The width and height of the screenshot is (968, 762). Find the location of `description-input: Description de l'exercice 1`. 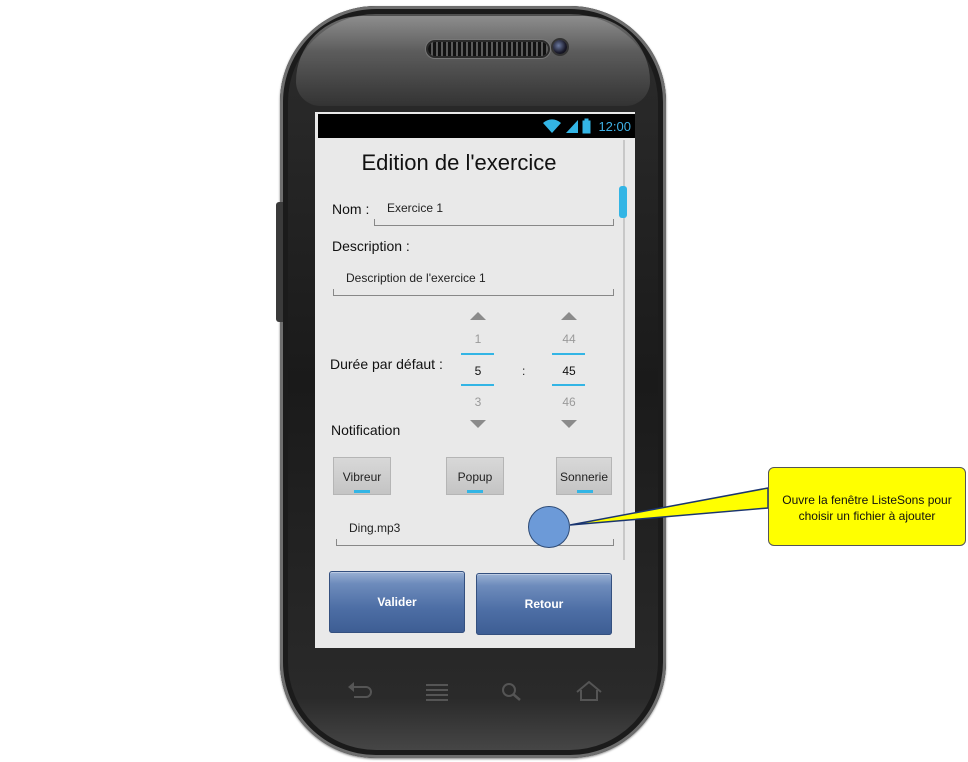

description-input: Description de l'exercice 1 is located at coordinates (416, 278).